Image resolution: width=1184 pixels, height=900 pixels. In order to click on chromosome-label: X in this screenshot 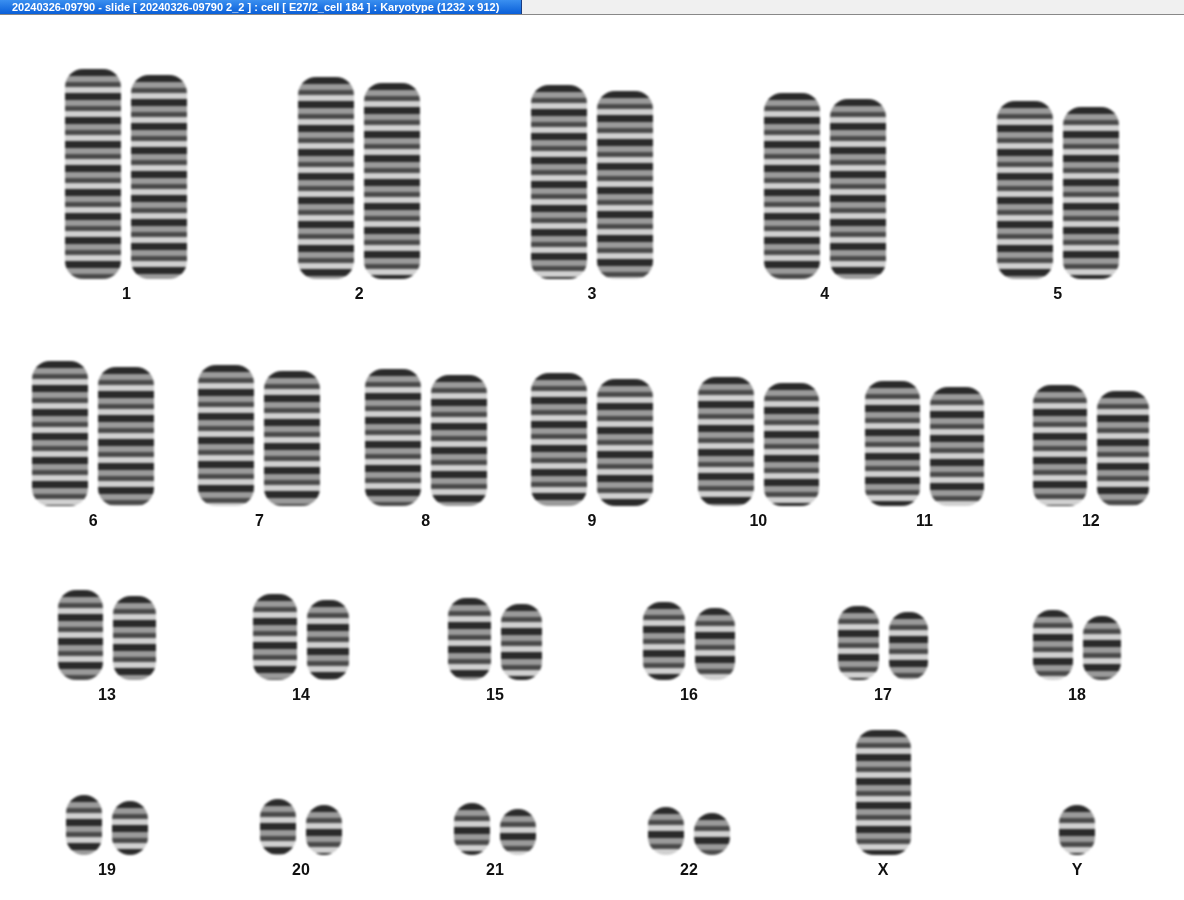, I will do `click(883, 870)`.